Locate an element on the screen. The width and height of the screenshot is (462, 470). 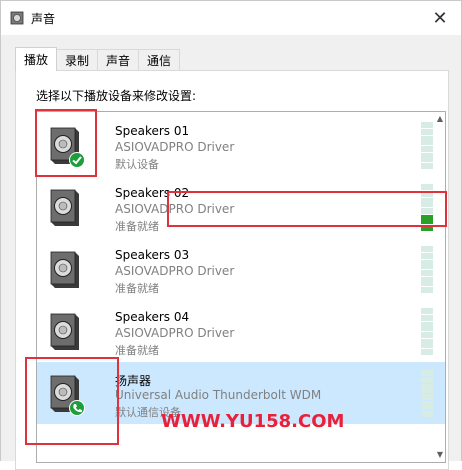
tab-strip: 播放 录制 声音 通信 is located at coordinates (98, 59).